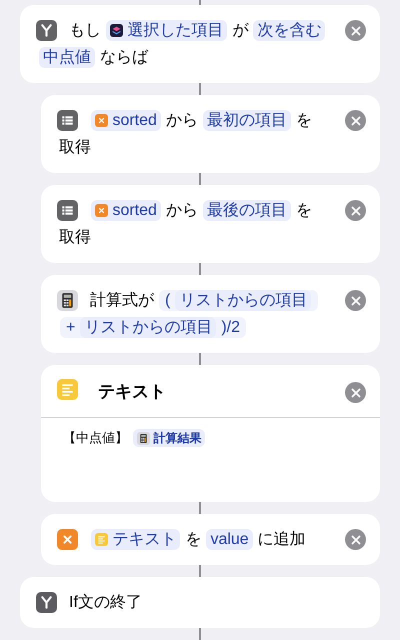 The width and height of the screenshot is (400, 640). What do you see at coordinates (282, 539) in the screenshot?
I see `action-text: に追加` at bounding box center [282, 539].